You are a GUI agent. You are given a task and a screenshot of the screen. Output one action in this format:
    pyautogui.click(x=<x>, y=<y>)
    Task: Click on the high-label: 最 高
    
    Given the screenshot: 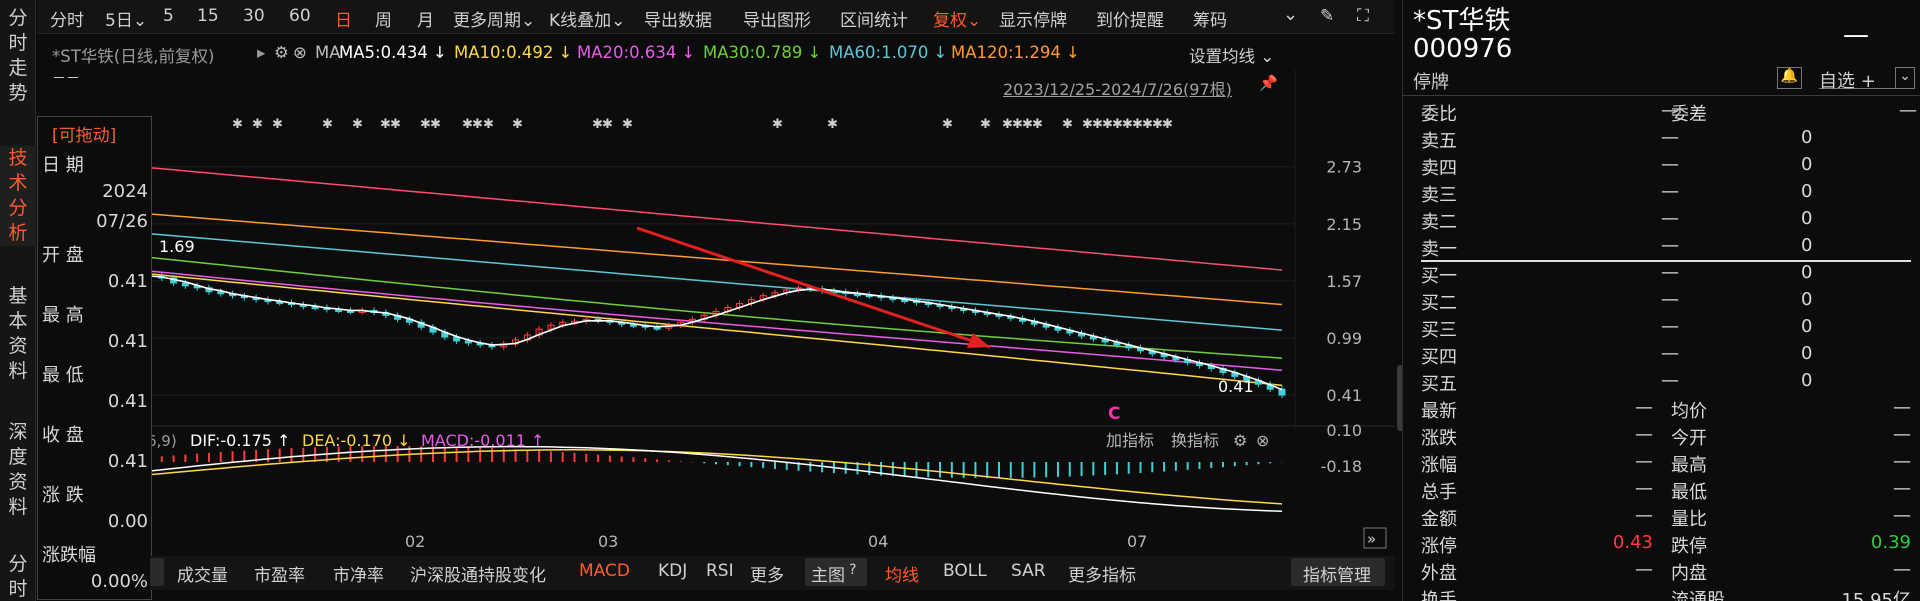 What is the action you would take?
    pyautogui.click(x=63, y=315)
    